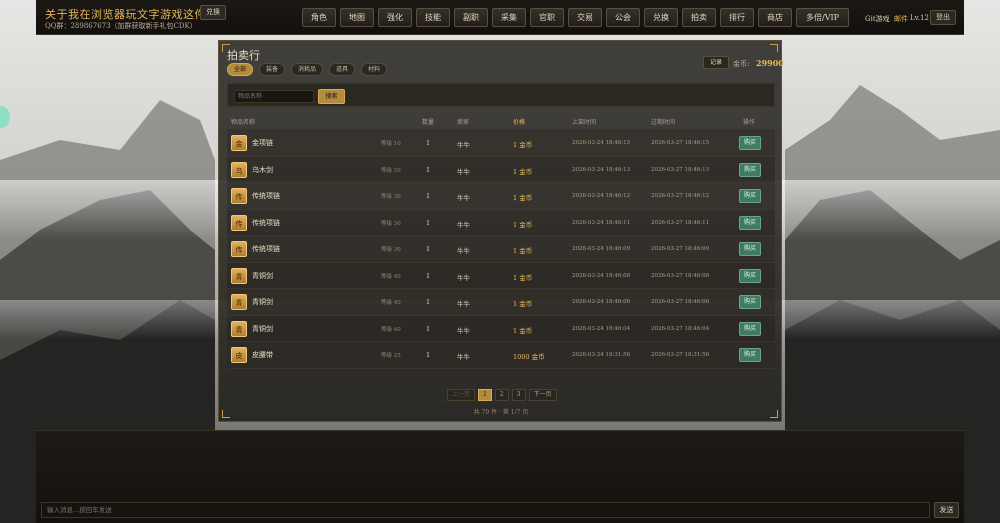 Image resolution: width=1000 pixels, height=523 pixels. What do you see at coordinates (823, 17) in the screenshot?
I see `nav-vip: 多倍/VIP` at bounding box center [823, 17].